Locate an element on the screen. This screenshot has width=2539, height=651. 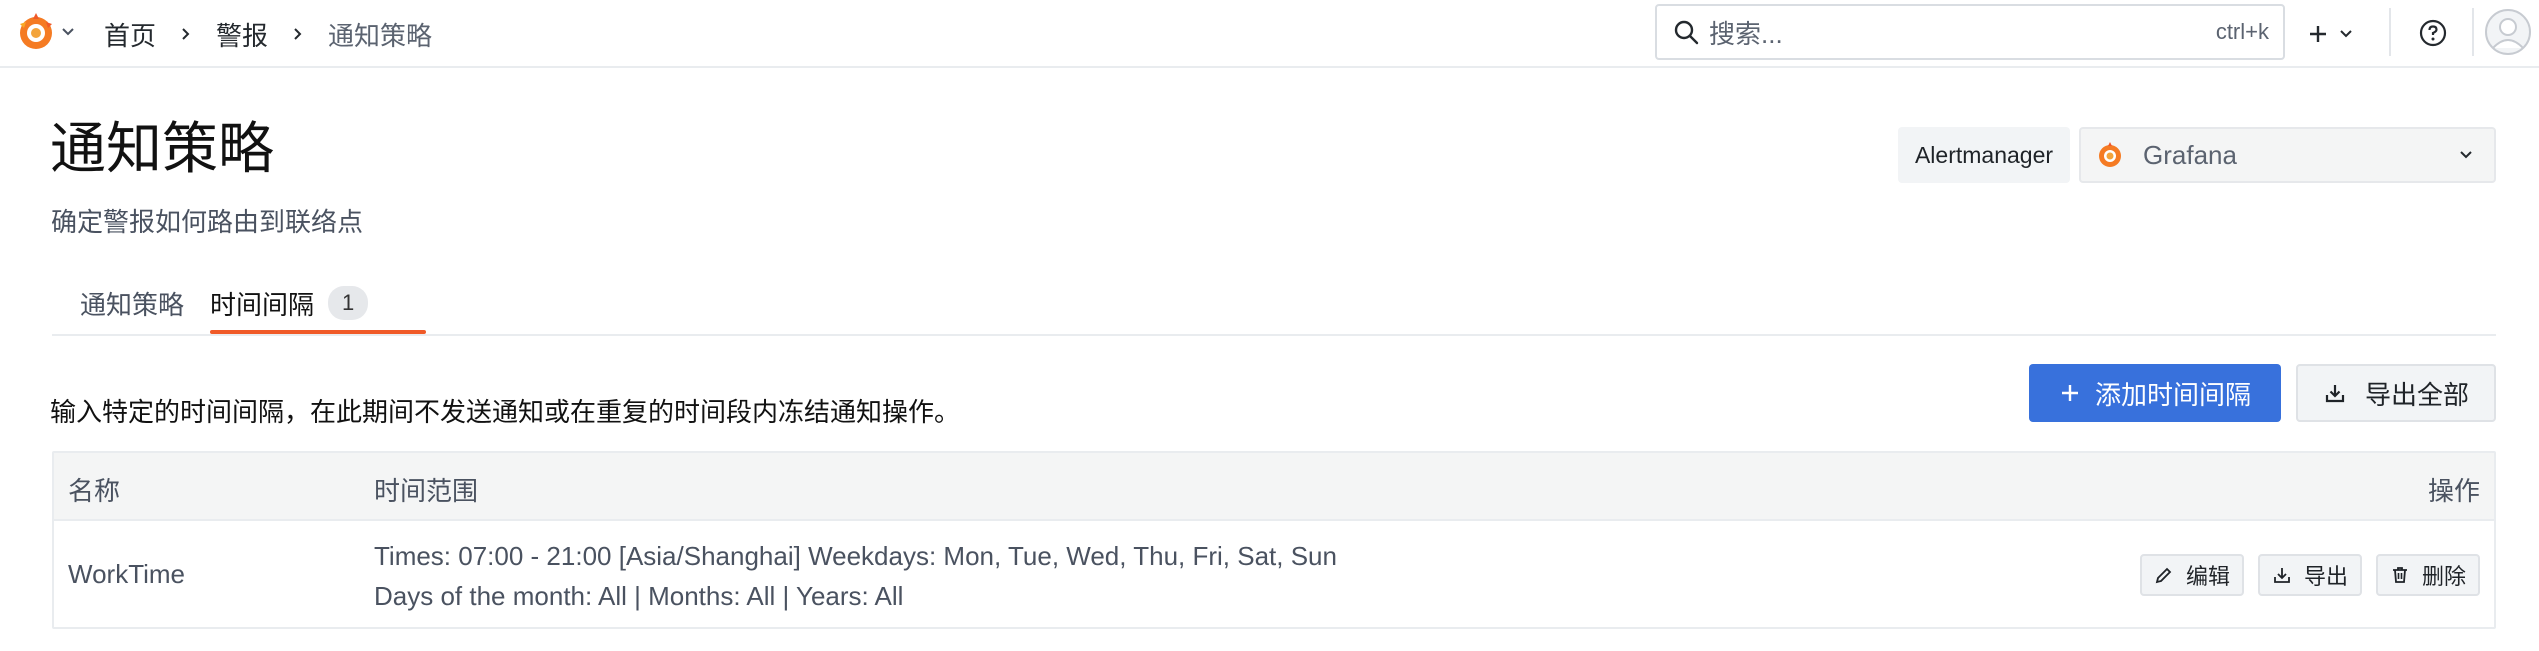
export-all-label: 导出全部 is located at coordinates (2416, 394).